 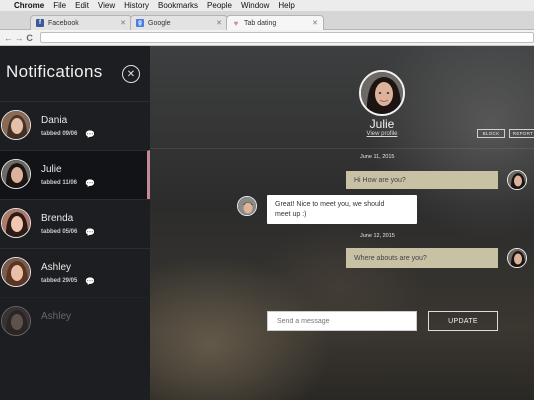 I want to click on menu-window: Window, so click(x=255, y=5).